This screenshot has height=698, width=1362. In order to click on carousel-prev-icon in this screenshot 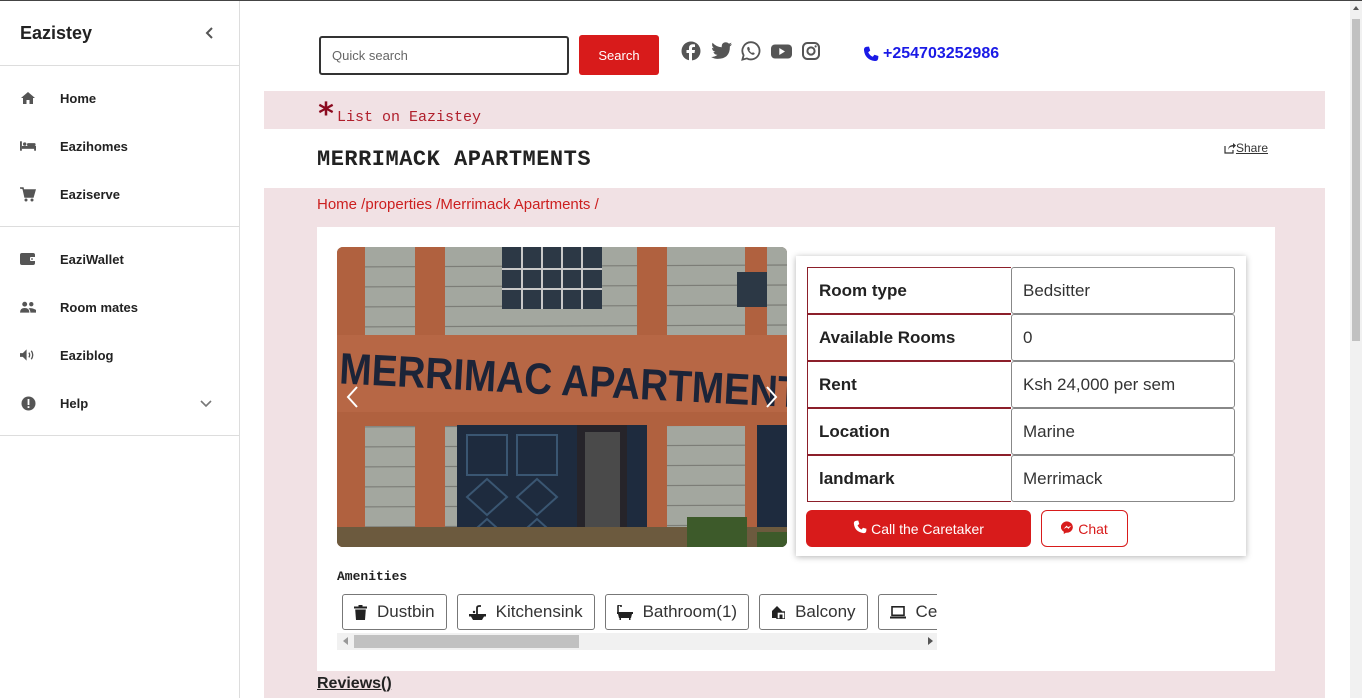, I will do `click(352, 397)`.